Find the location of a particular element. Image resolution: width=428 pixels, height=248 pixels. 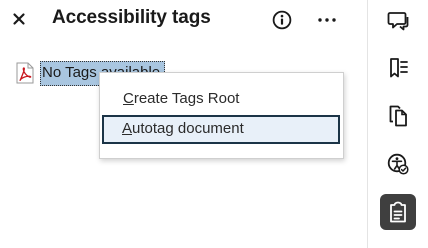

tags-icon is located at coordinates (398, 212).